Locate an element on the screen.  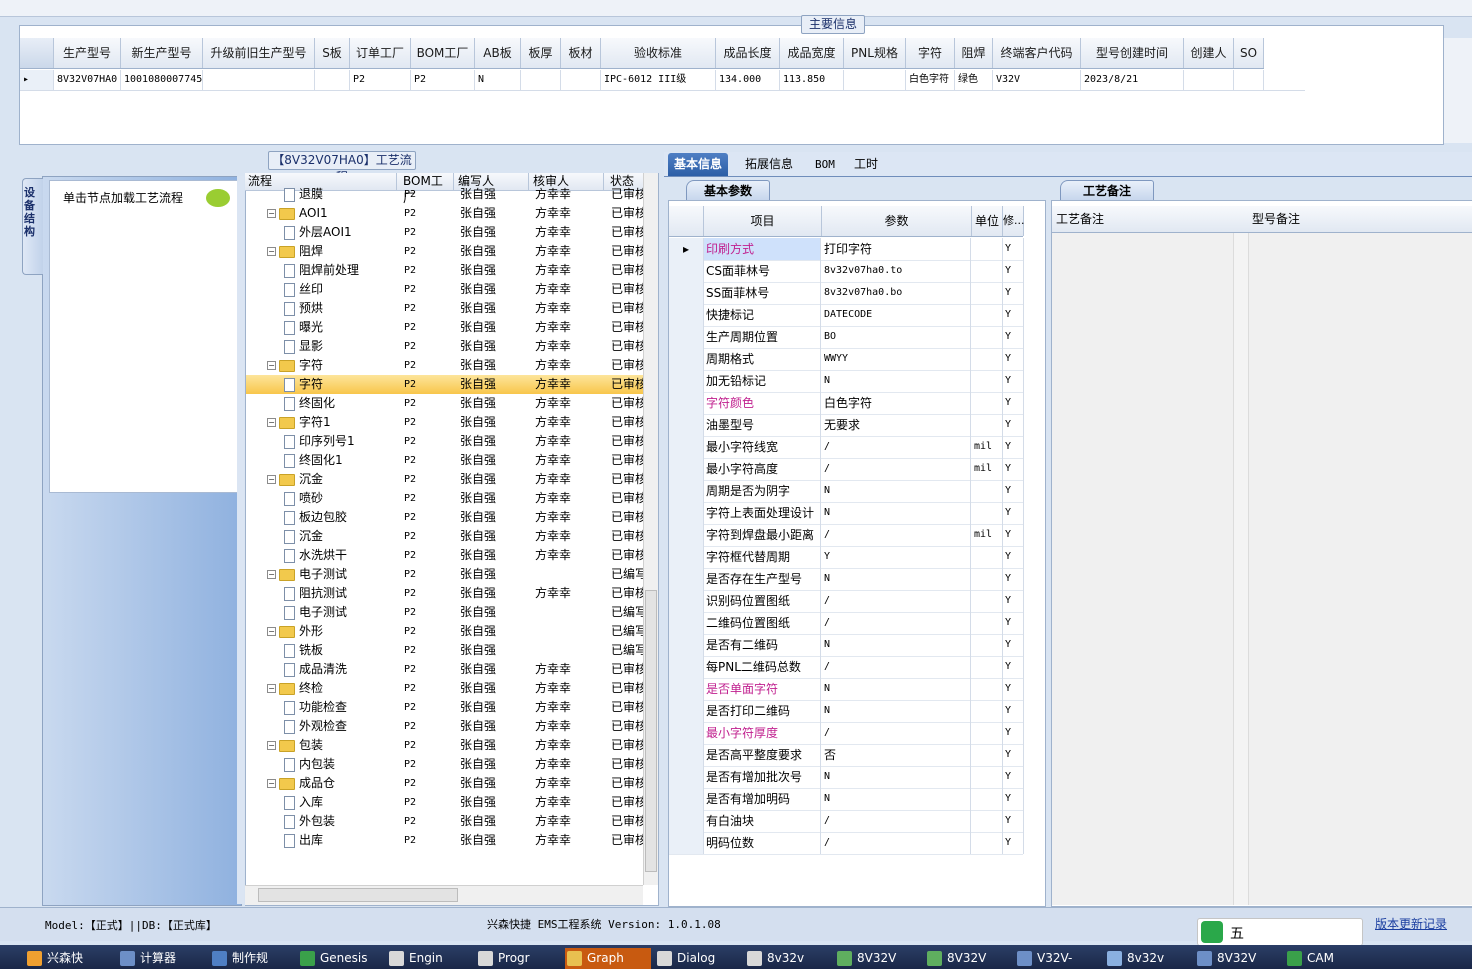
param-row: 字符上表面处理设计 N Y is located at coordinates (846, 513).